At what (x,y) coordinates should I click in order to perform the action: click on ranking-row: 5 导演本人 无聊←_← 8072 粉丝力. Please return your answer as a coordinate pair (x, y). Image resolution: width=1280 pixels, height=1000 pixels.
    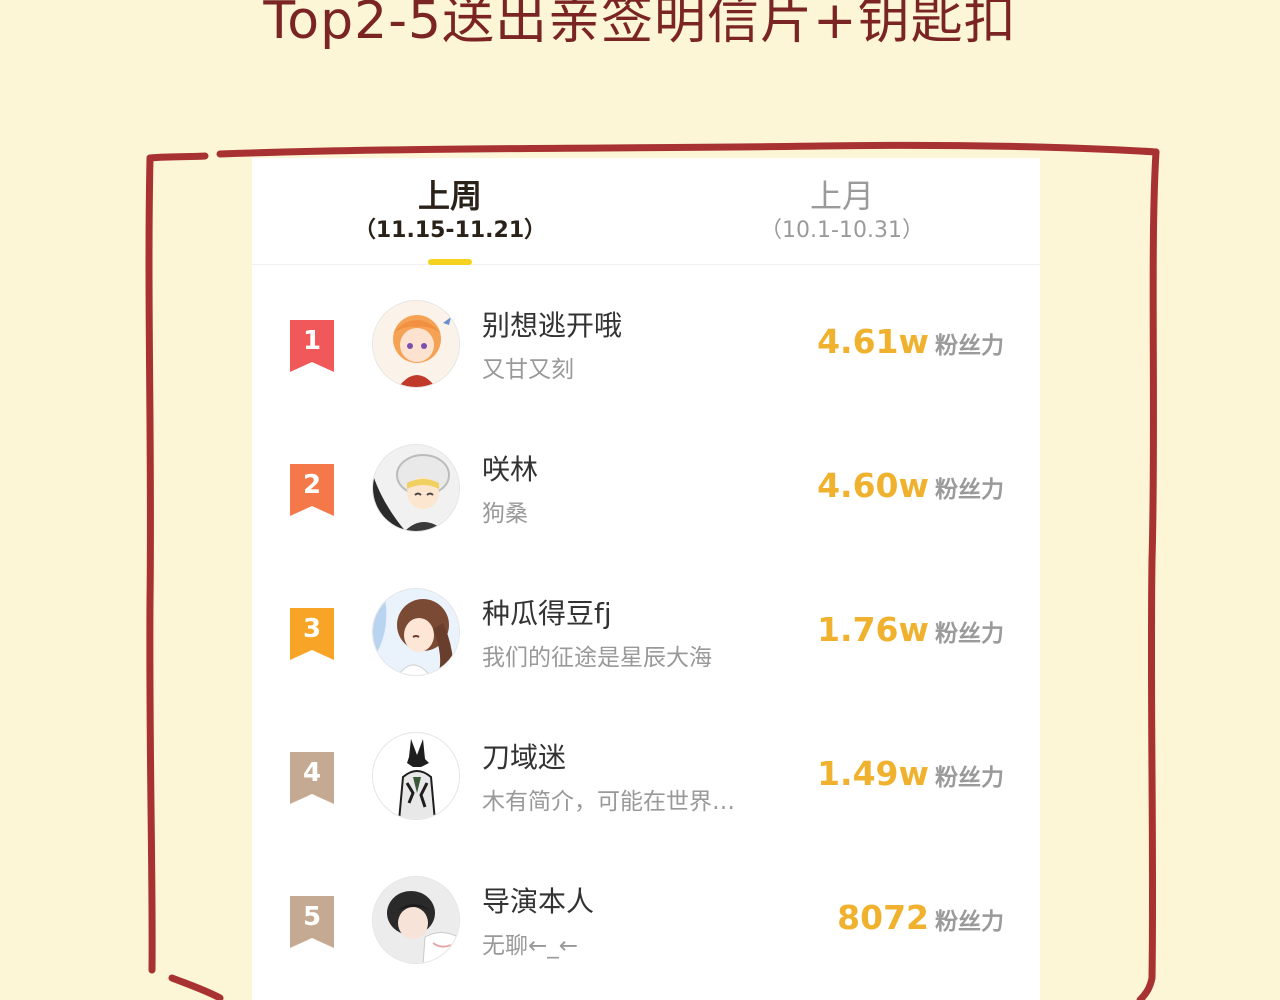
    Looking at the image, I should click on (646, 912).